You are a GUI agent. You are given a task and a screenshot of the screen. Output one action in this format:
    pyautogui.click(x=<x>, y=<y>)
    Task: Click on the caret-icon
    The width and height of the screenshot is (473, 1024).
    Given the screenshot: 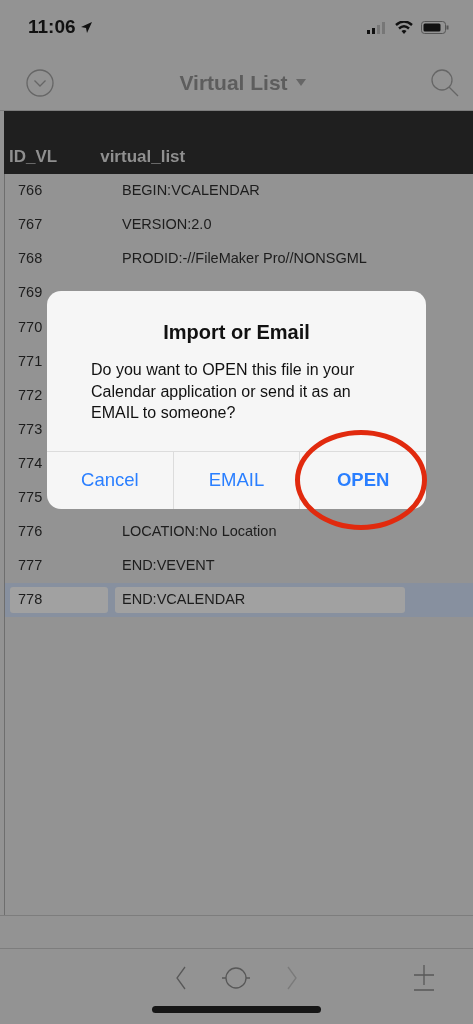 What is the action you would take?
    pyautogui.click(x=300, y=82)
    